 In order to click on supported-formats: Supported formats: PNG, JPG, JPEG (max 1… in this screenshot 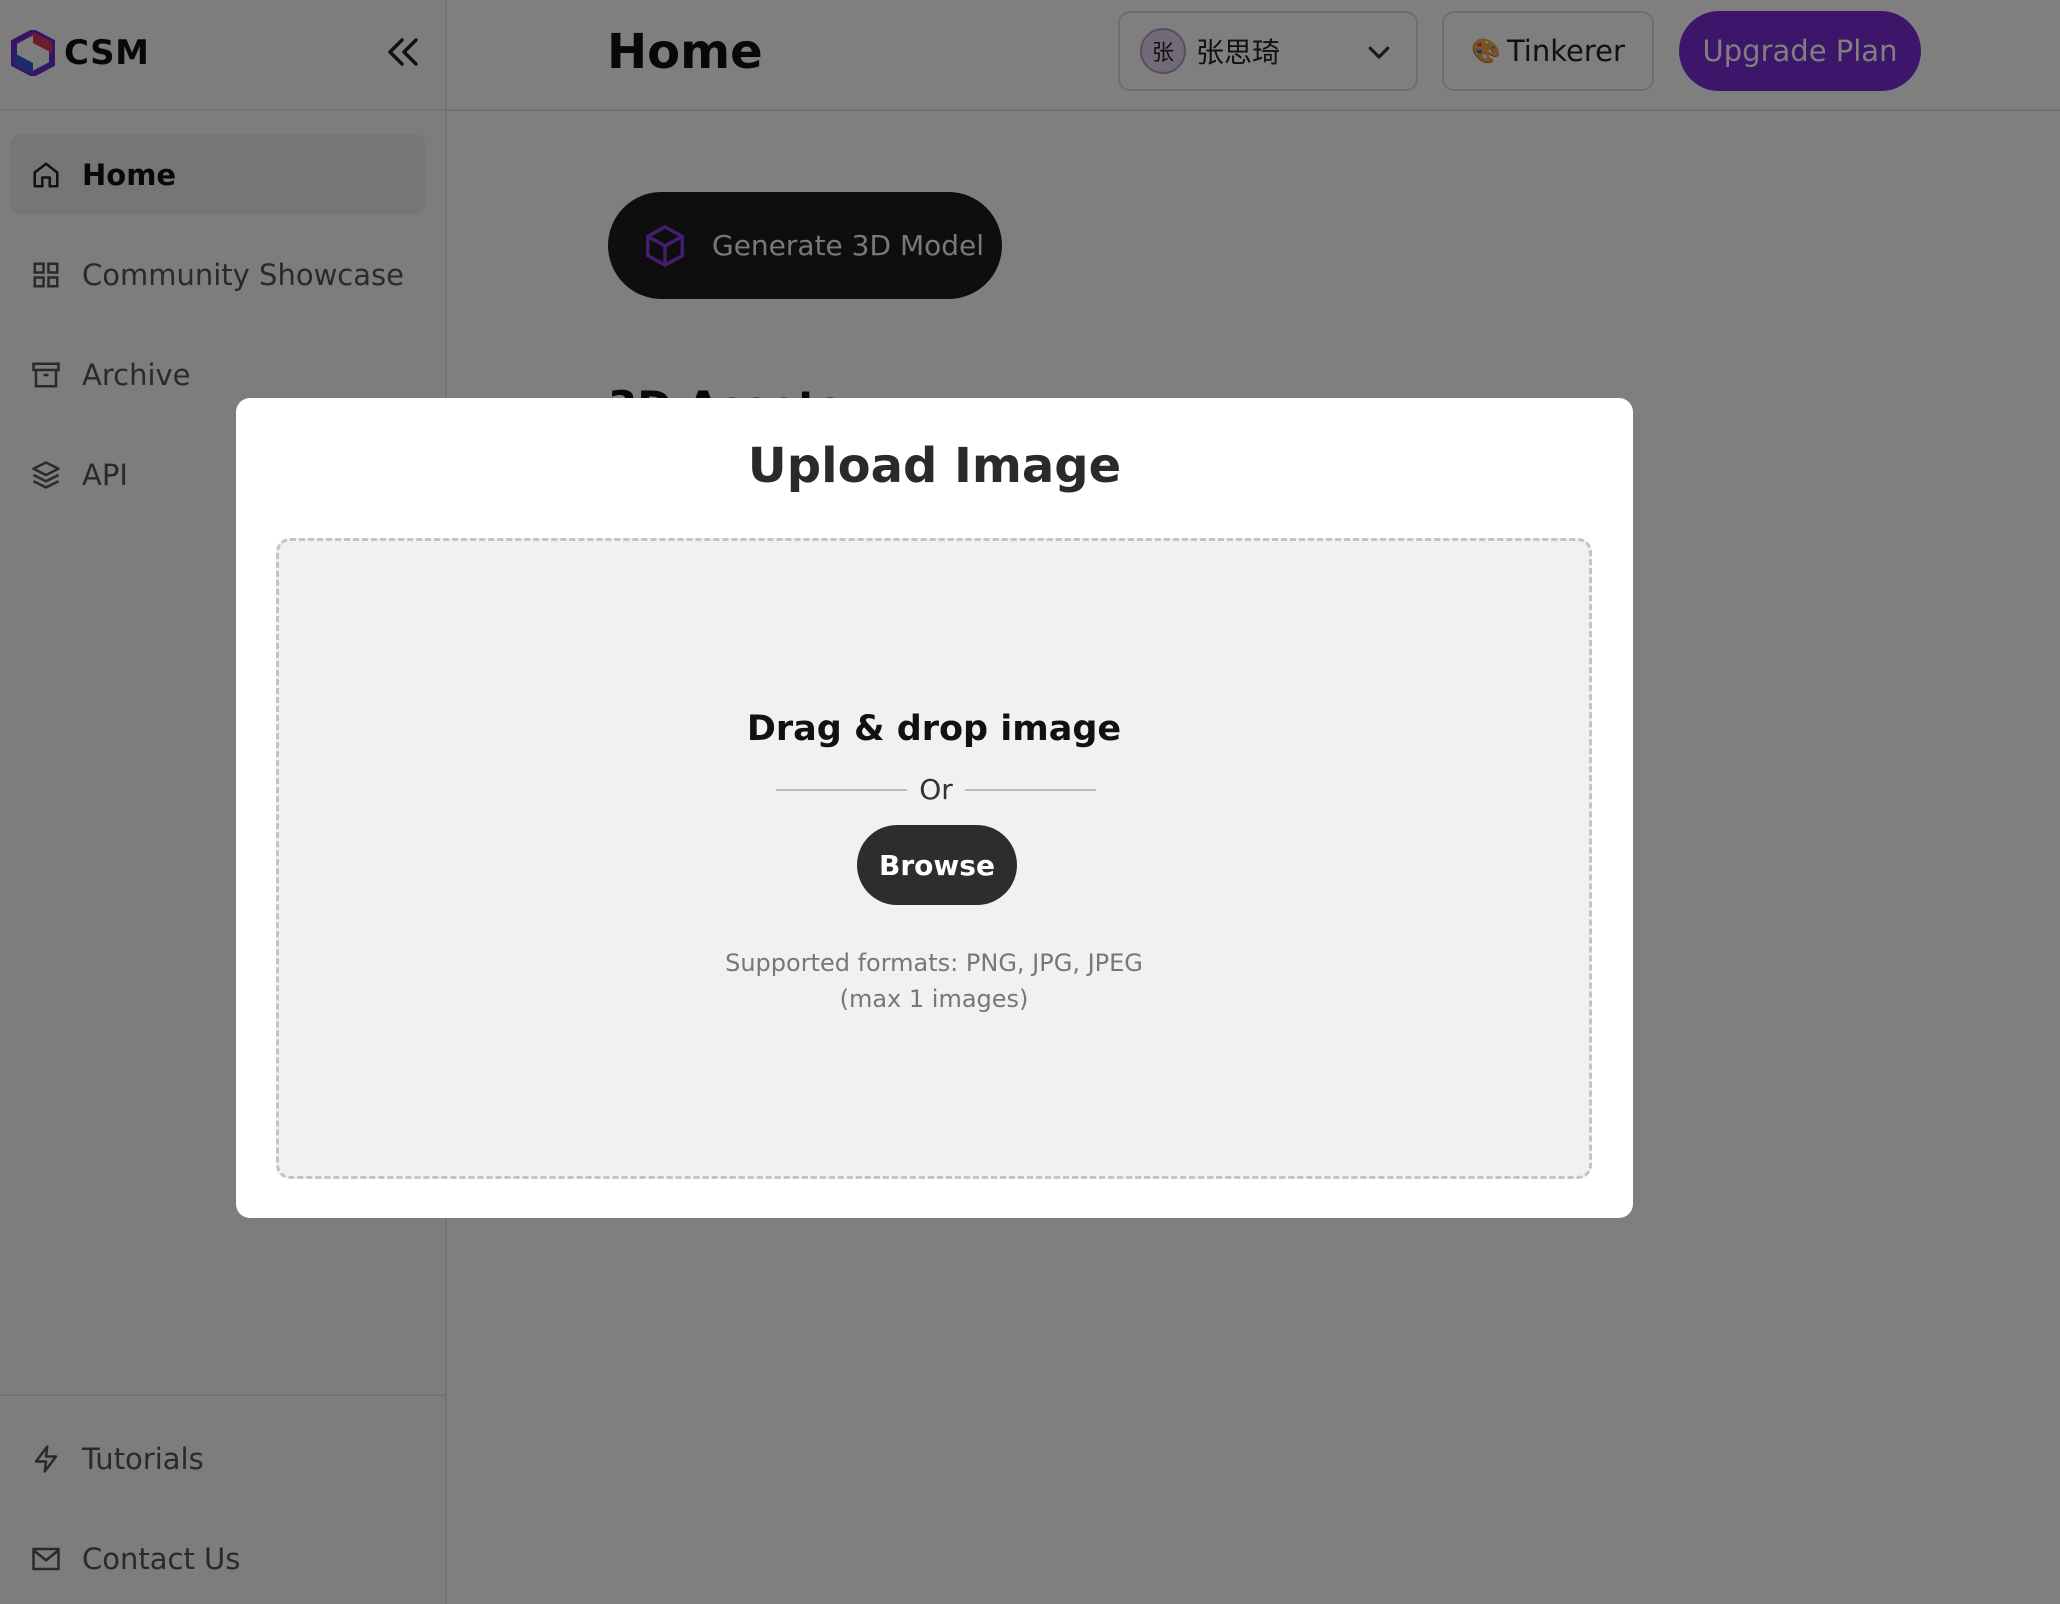, I will do `click(934, 981)`.